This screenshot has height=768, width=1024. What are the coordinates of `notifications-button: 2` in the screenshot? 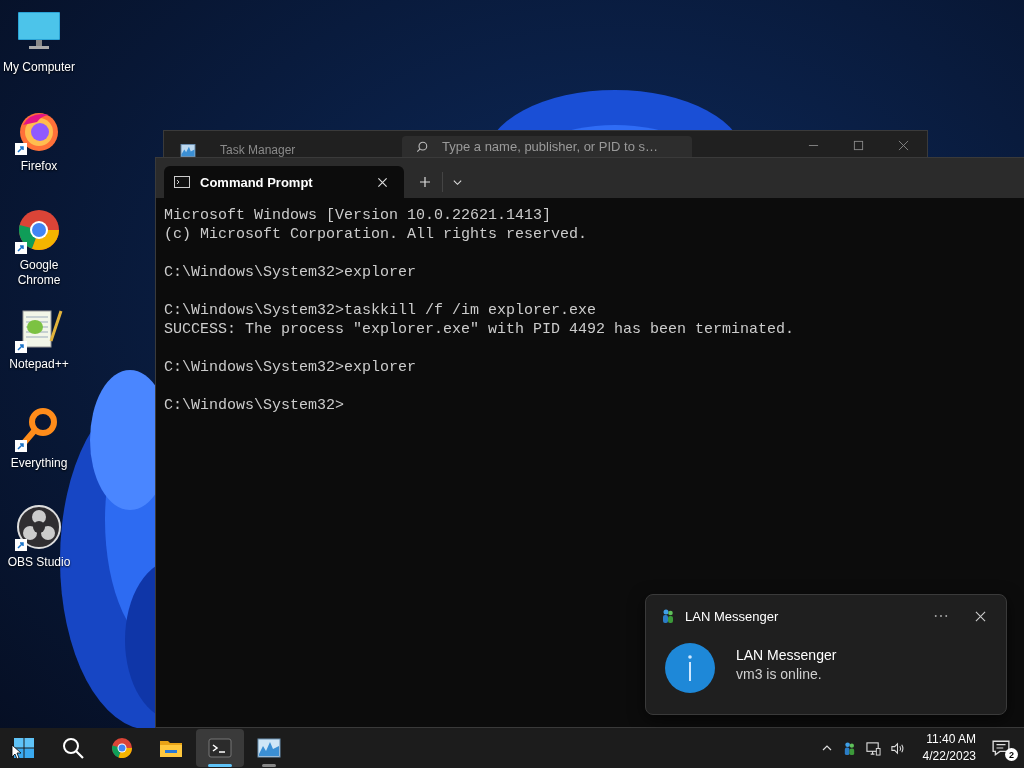 It's located at (1005, 748).